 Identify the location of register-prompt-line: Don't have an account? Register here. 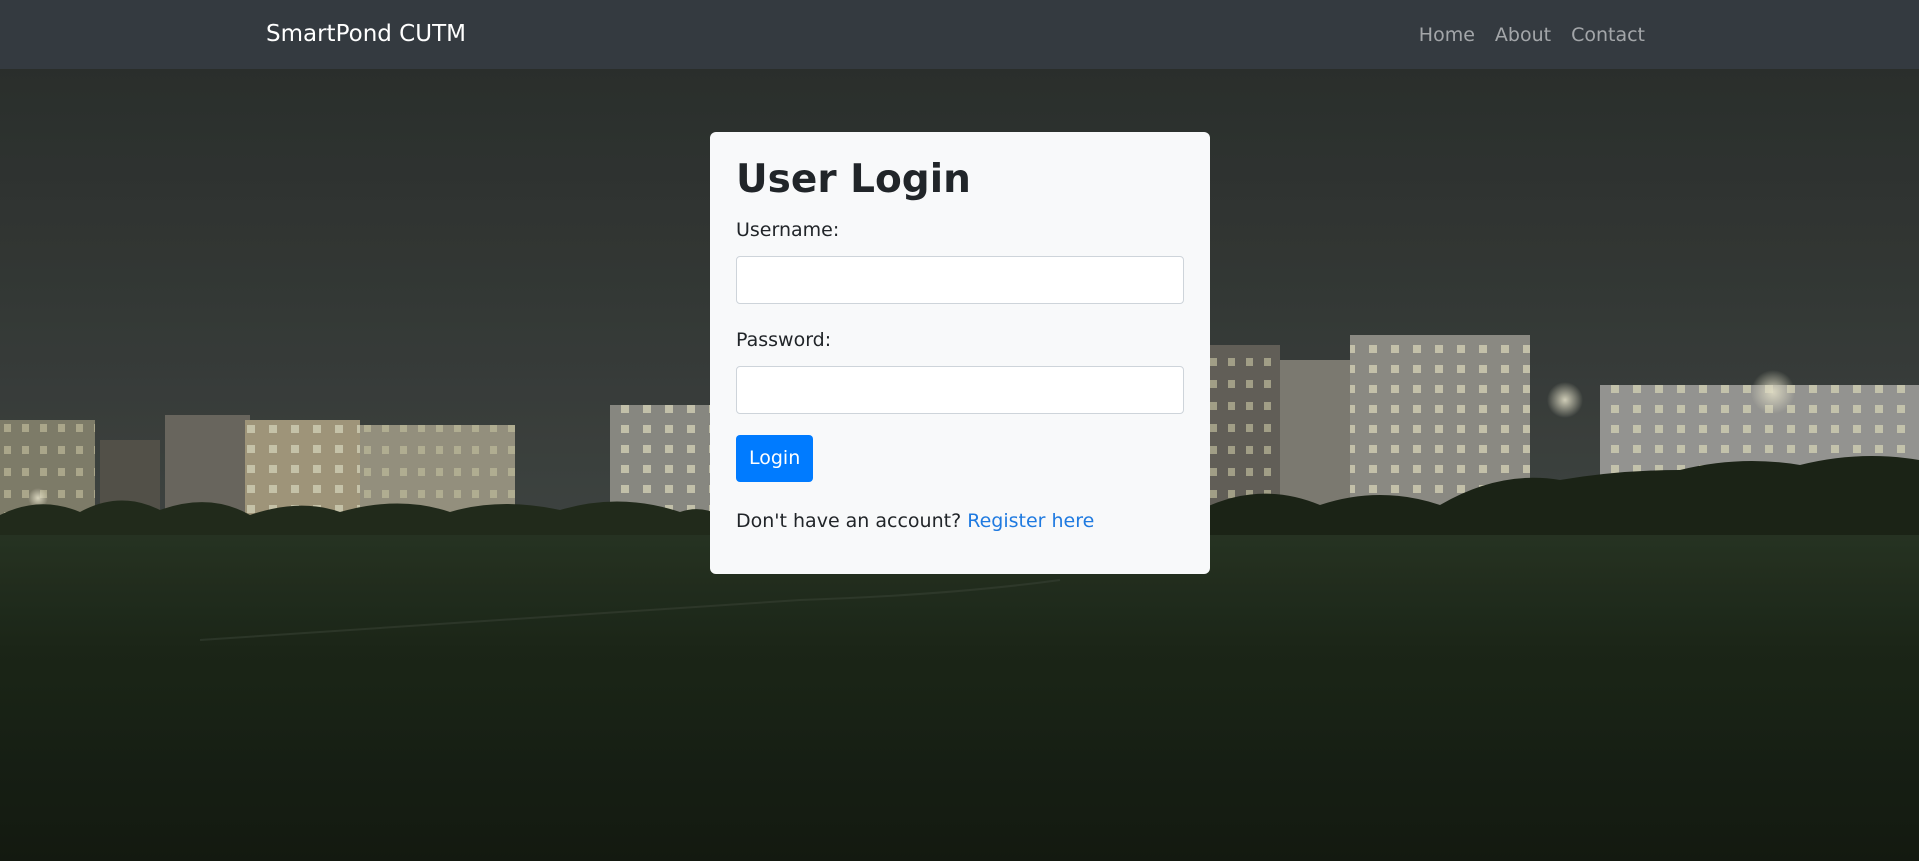
(960, 521).